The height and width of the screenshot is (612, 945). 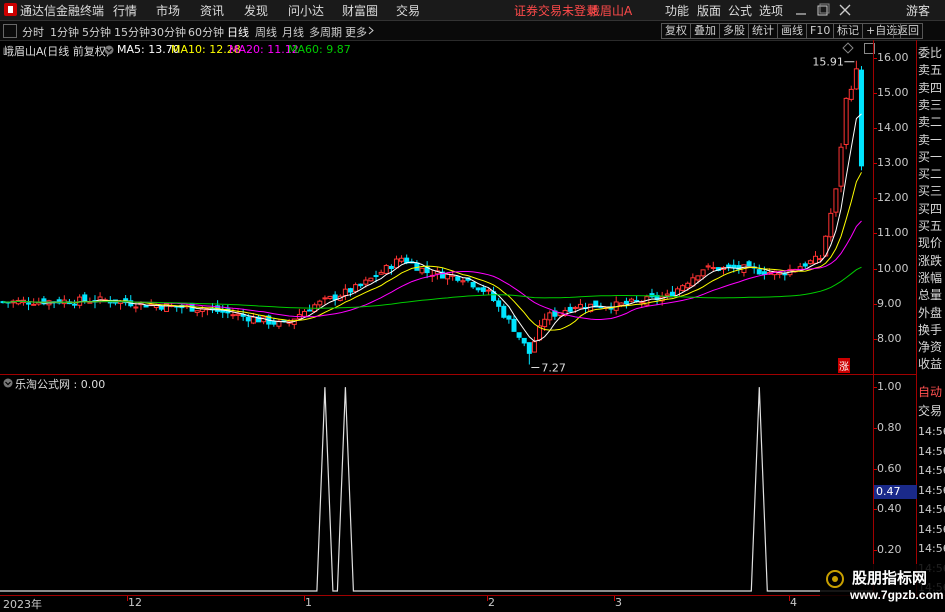 I want to click on guest-label: 游客, so click(x=918, y=10).